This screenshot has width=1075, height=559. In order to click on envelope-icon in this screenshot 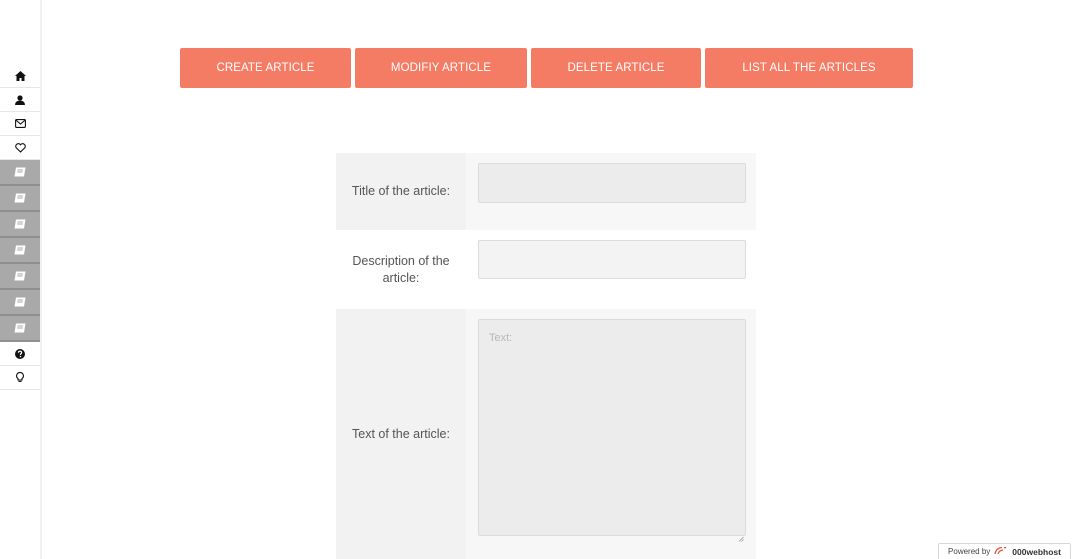, I will do `click(20, 123)`.